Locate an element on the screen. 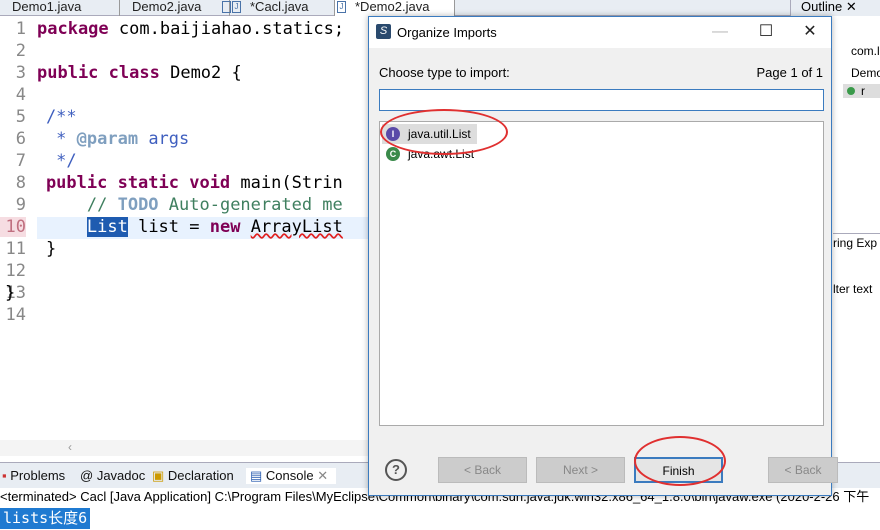  console-icon: ▤ is located at coordinates (256, 475).